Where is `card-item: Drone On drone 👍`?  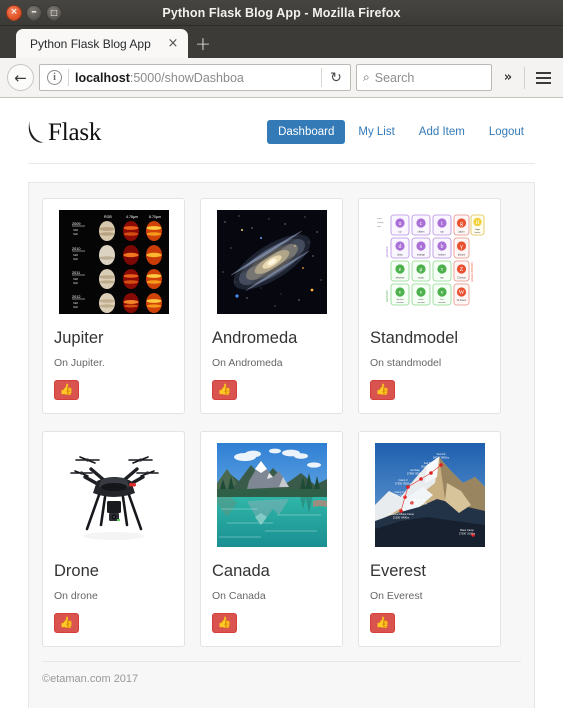 card-item: Drone On drone 👍 is located at coordinates (113, 538).